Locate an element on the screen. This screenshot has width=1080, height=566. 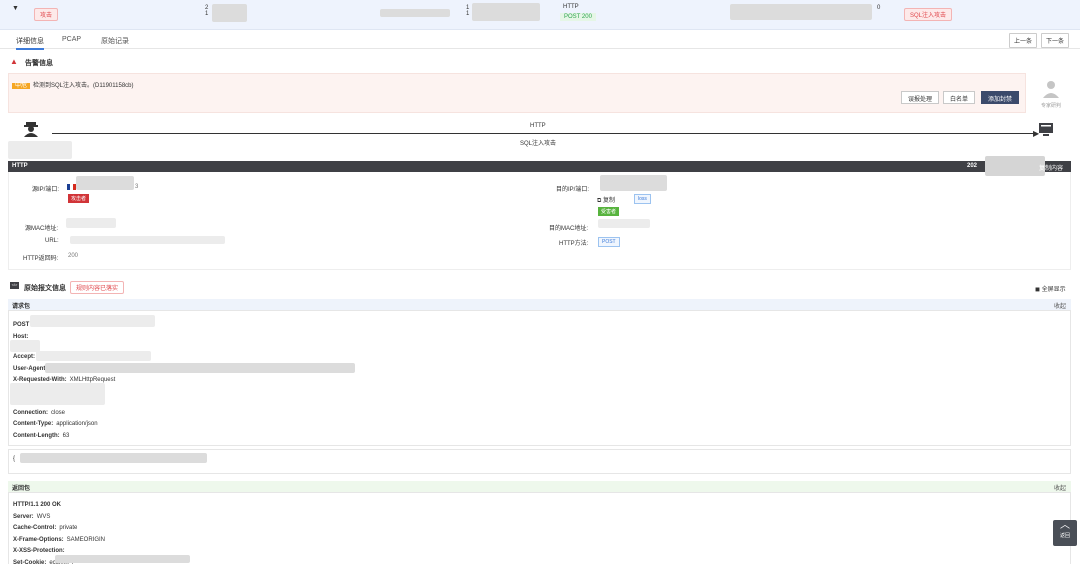
response-body-box is located at coordinates (539, 528).